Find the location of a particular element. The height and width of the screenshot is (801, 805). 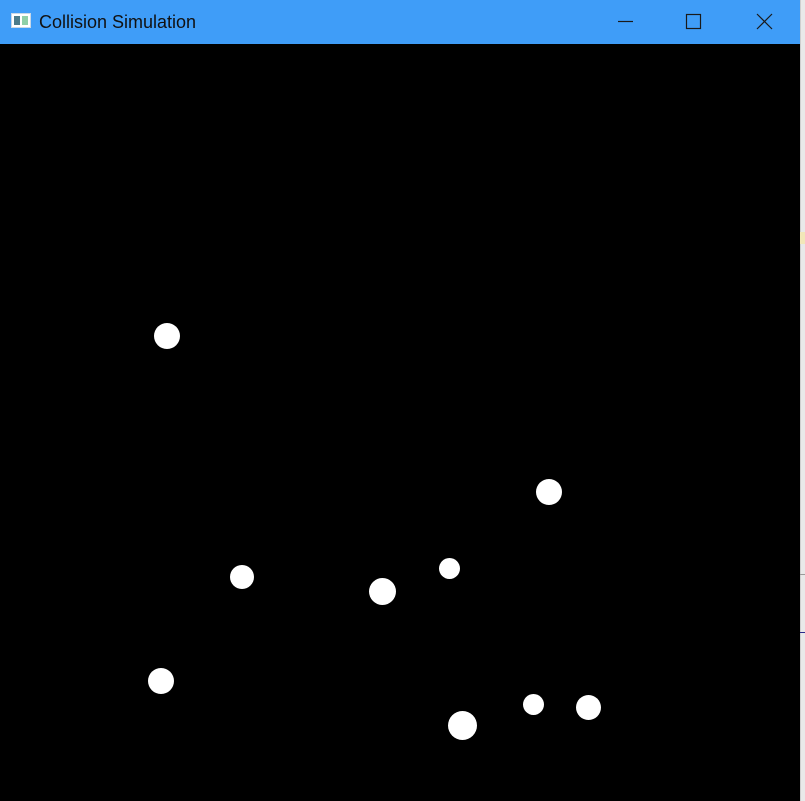

title-bar: Collision Simulation is located at coordinates (400, 22).